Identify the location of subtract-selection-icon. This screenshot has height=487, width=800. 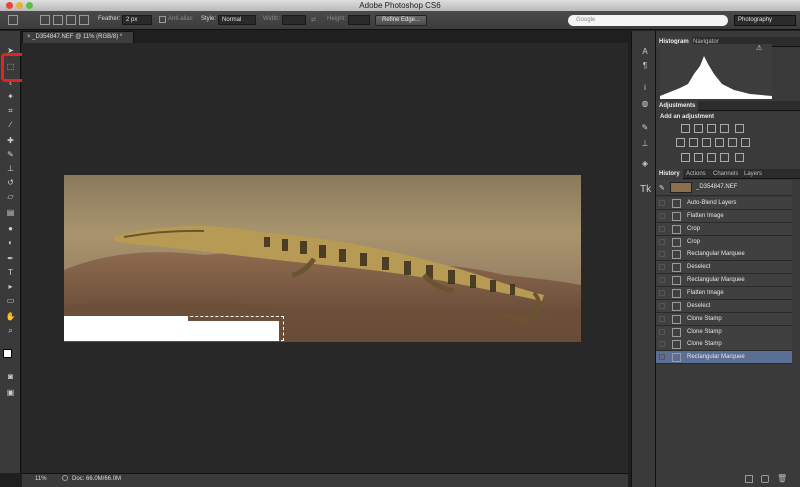
(71, 20).